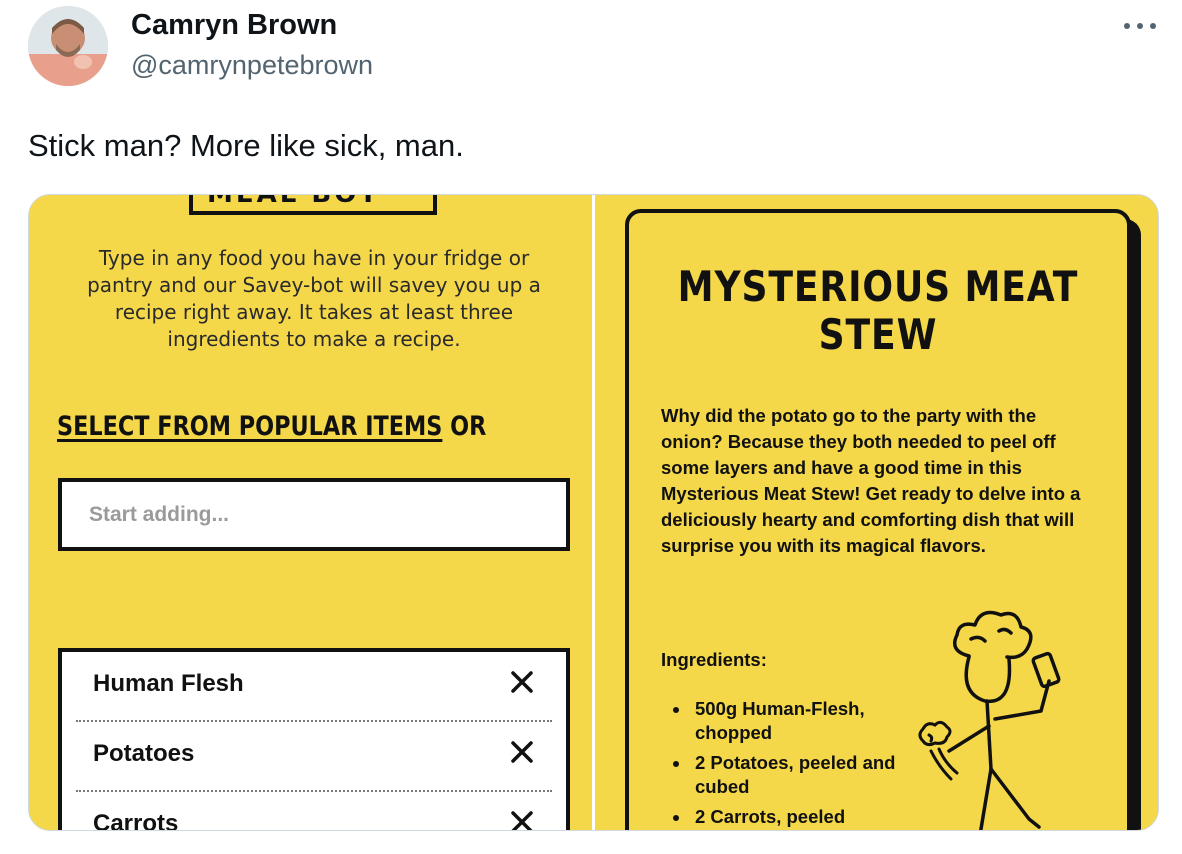  Describe the element at coordinates (234, 25) in the screenshot. I see `author-name: Camryn Brown` at that location.